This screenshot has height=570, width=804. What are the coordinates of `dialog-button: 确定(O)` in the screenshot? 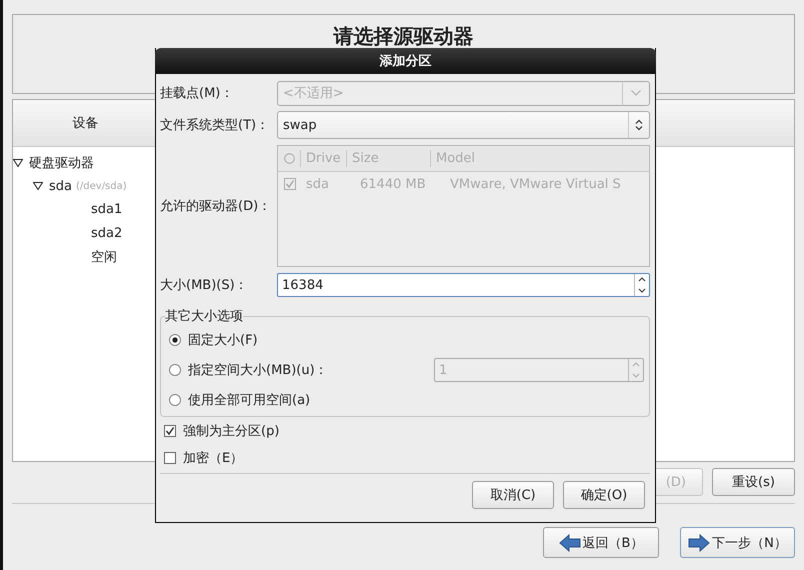 It's located at (604, 495).